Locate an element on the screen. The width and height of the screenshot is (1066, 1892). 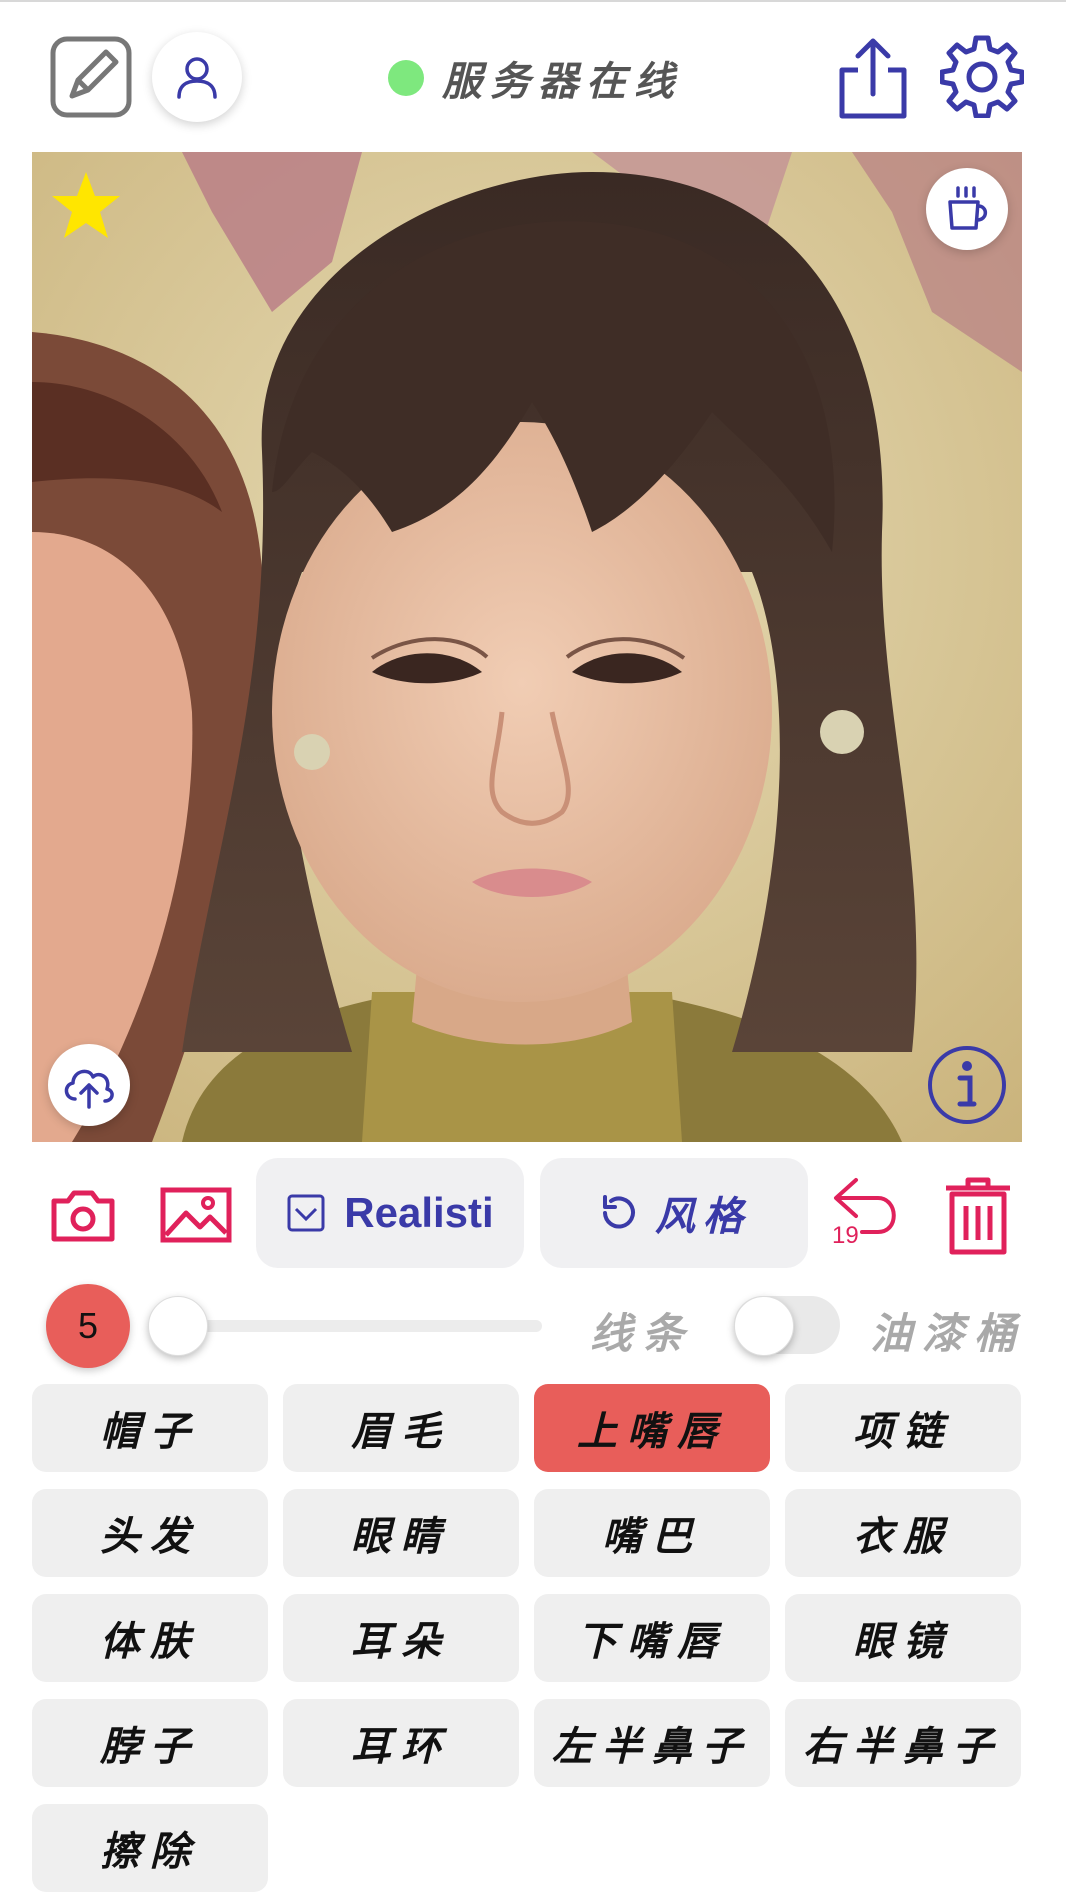
realistic-toggle-button: Realisti is located at coordinates (390, 1213).